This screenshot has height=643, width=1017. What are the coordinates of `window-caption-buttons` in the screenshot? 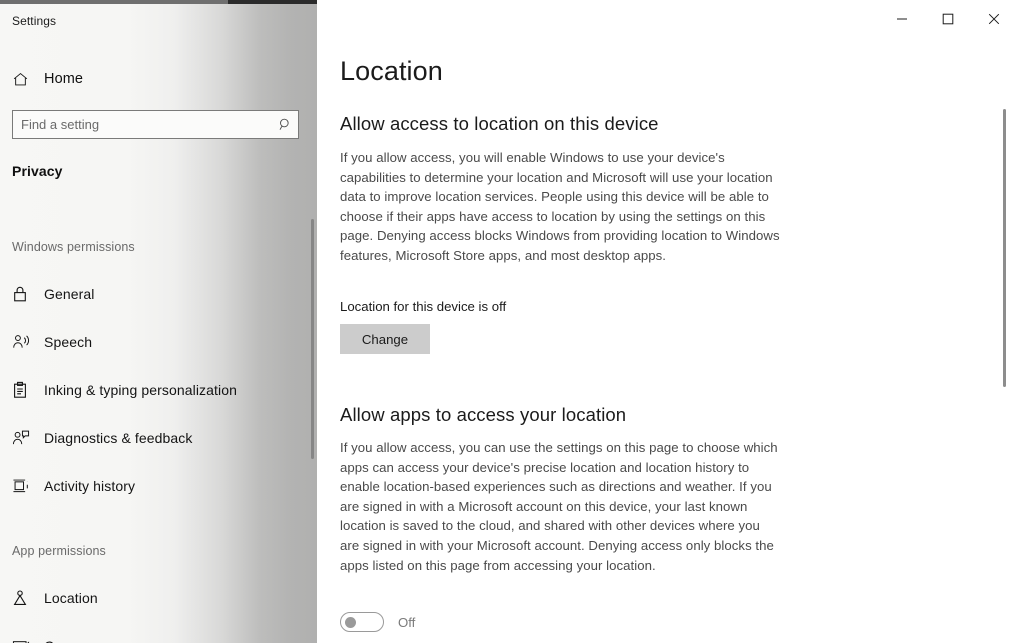 It's located at (948, 19).